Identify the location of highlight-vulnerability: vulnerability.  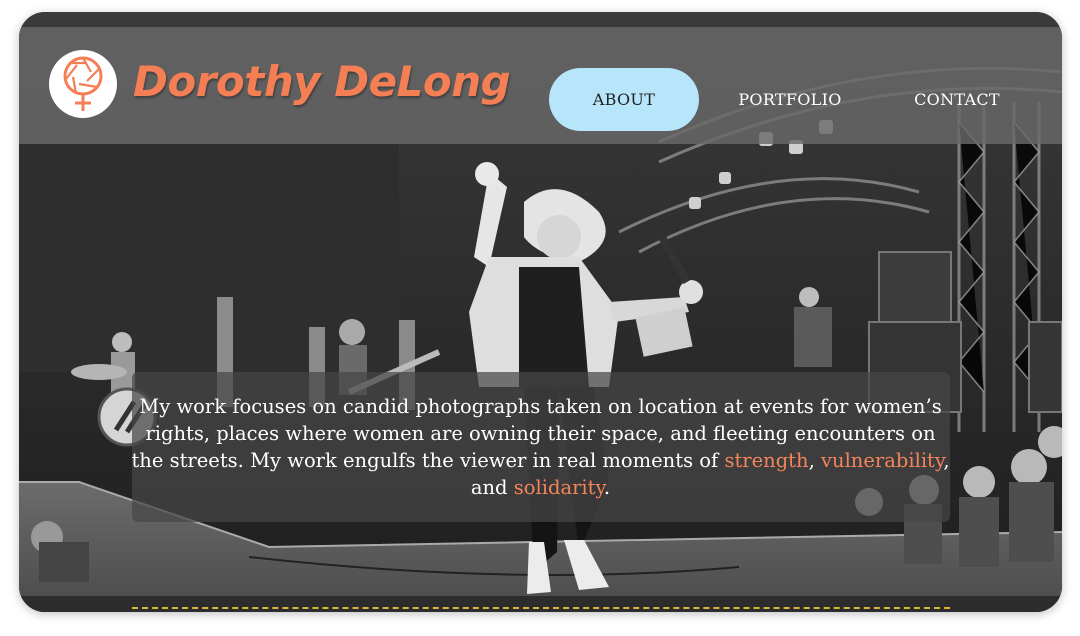
(882, 460).